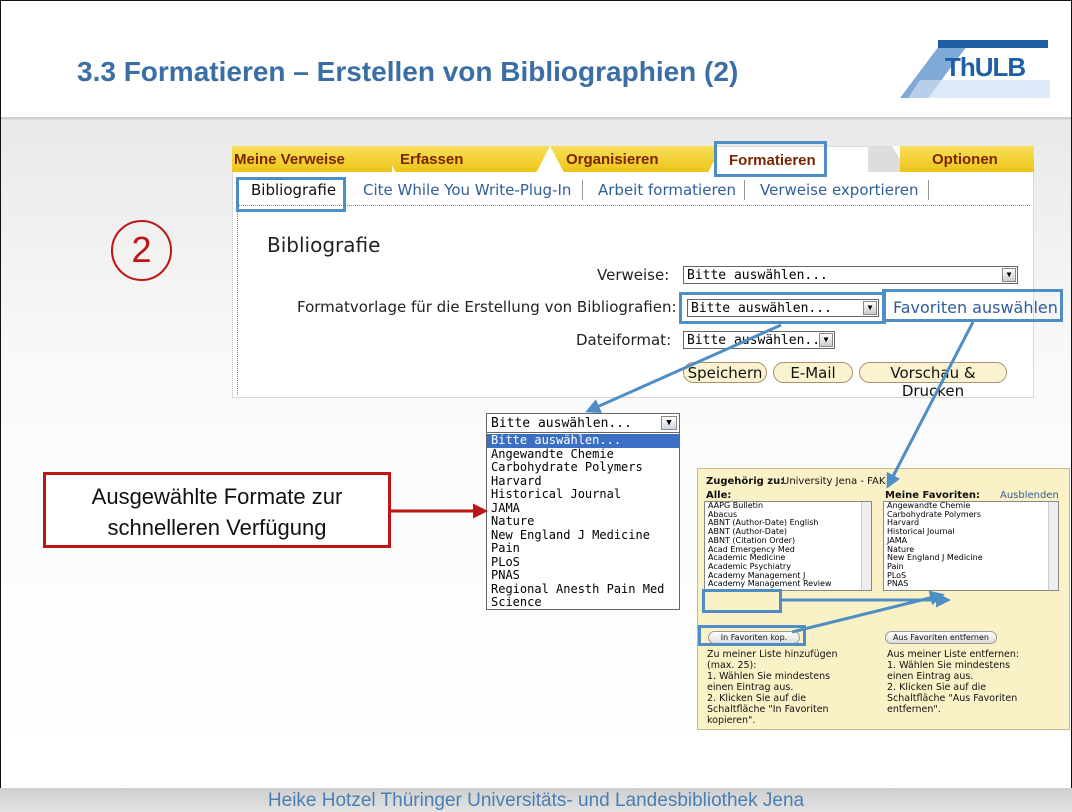 This screenshot has height=812, width=1072. What do you see at coordinates (583, 467) in the screenshot?
I see `dropdown-option: Carbohydrate Polymers` at bounding box center [583, 467].